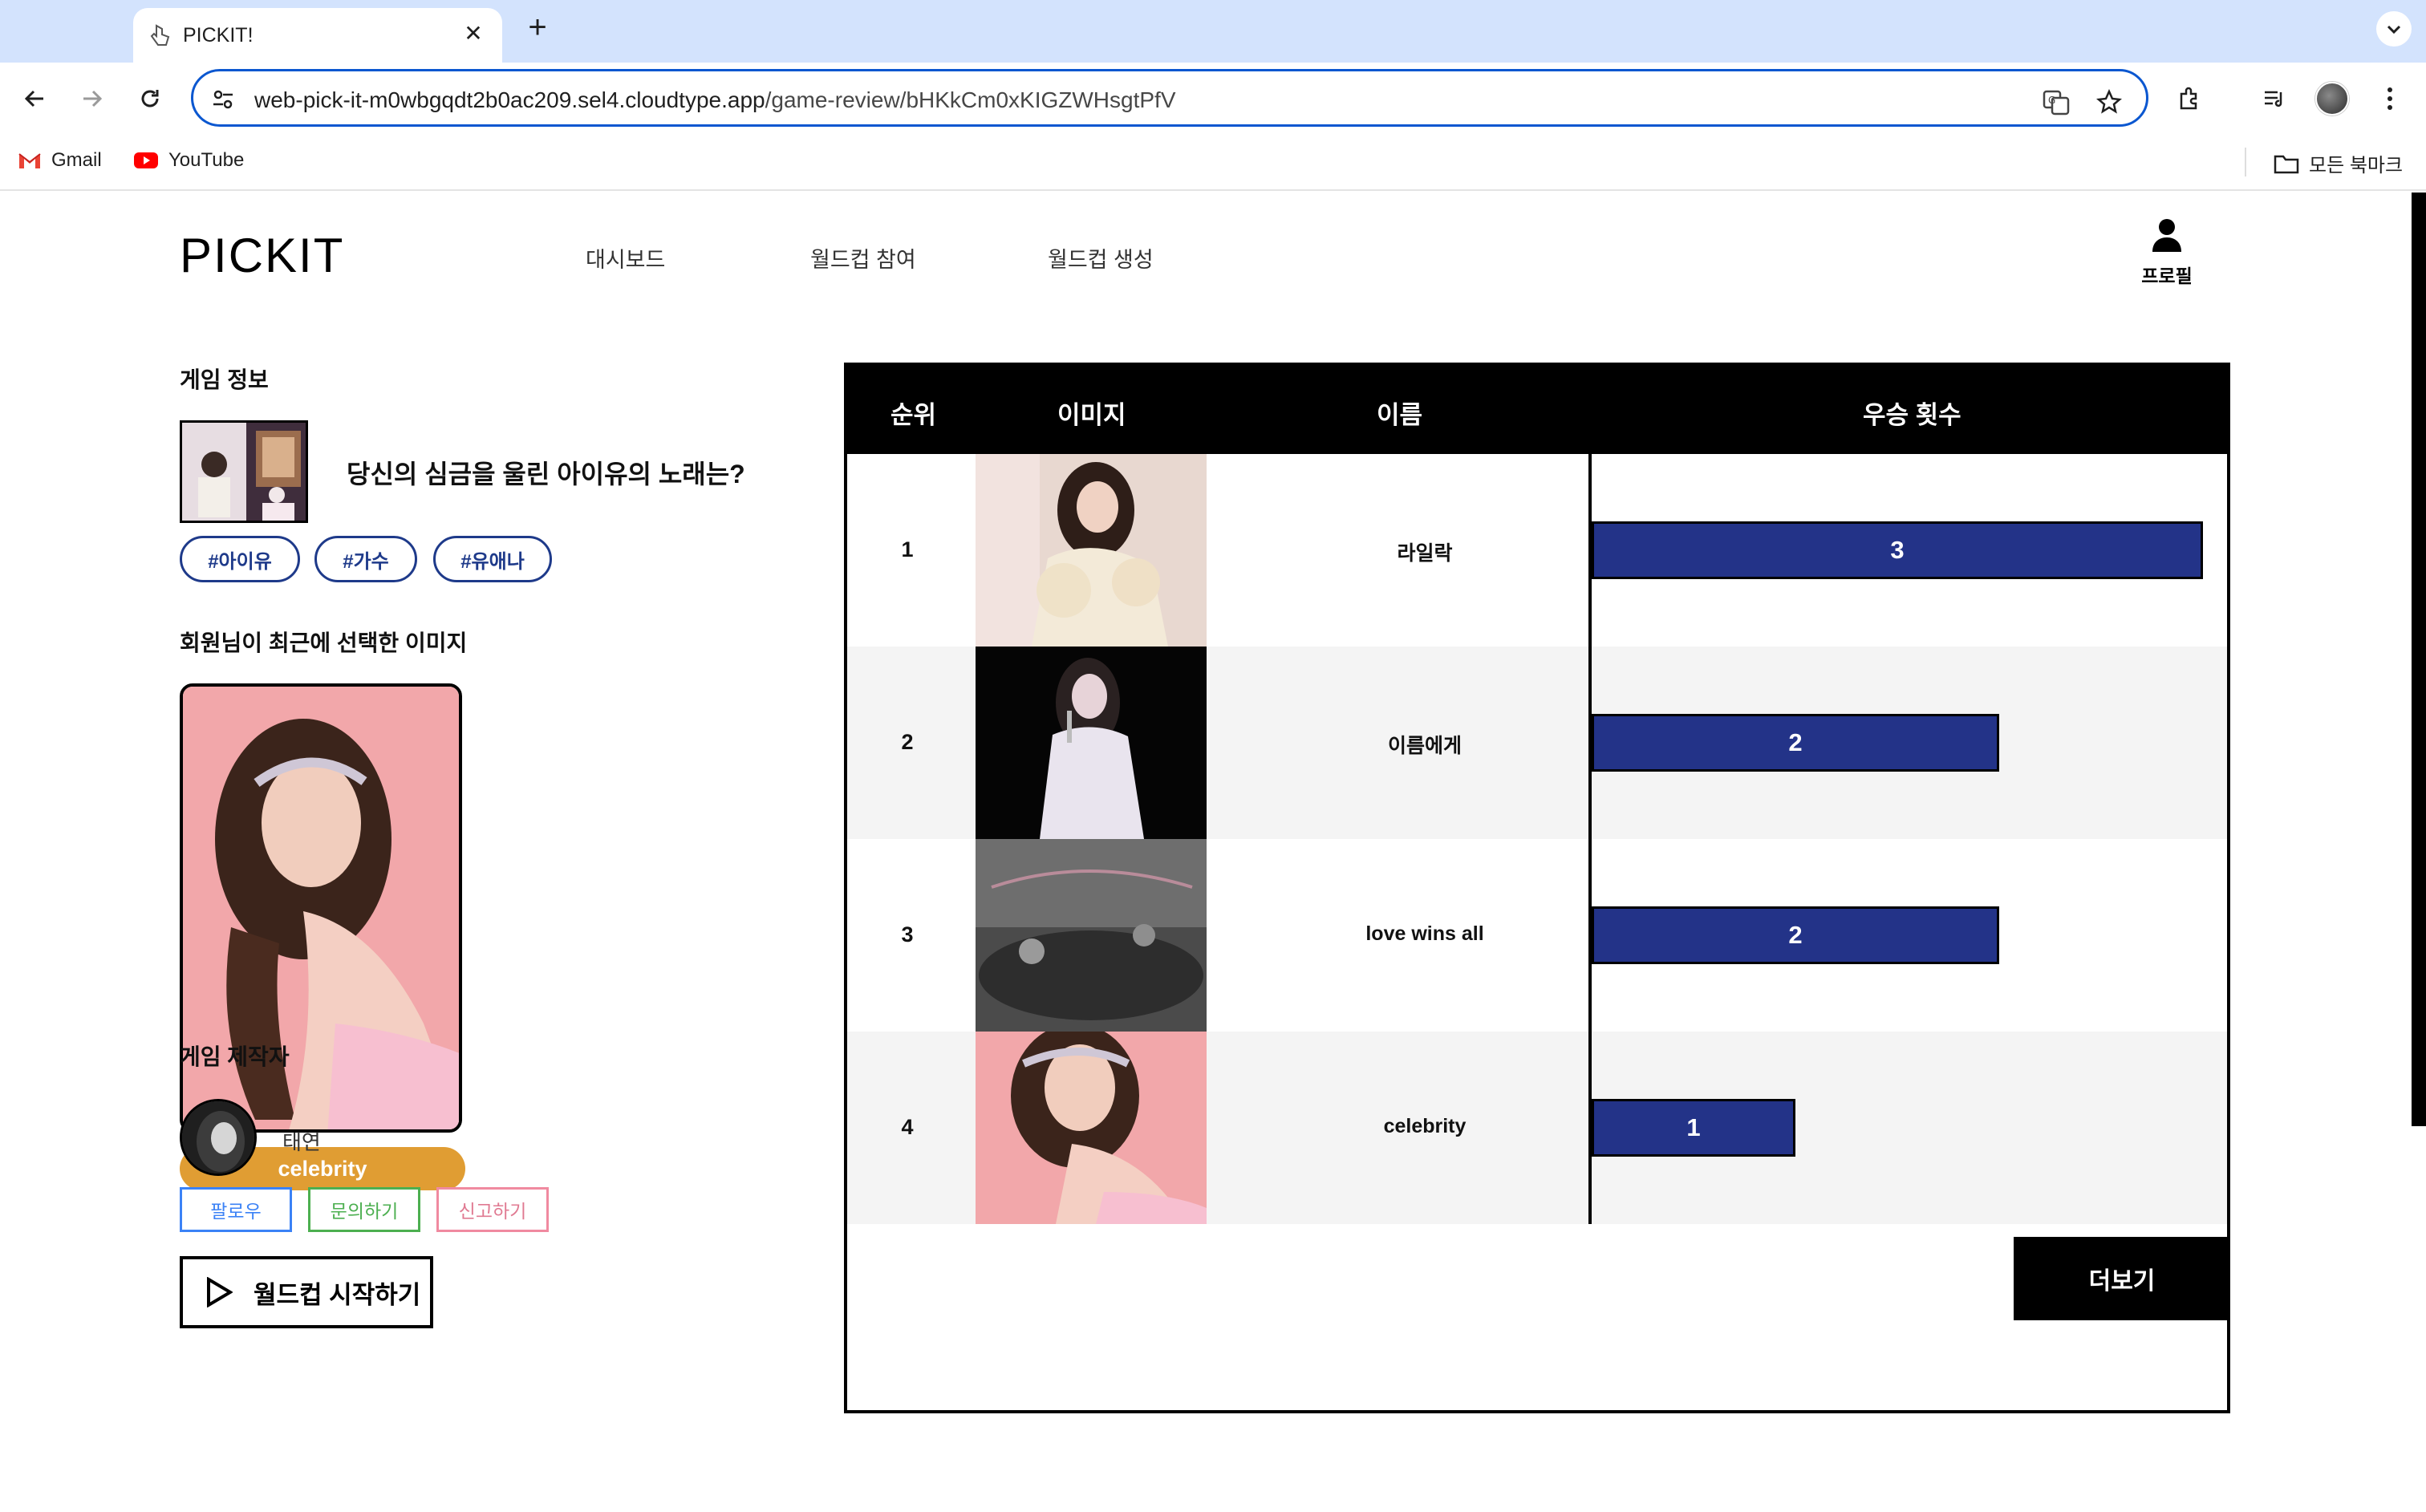 This screenshot has width=2426, height=1512. I want to click on table-row: 2 이름에게 2, so click(1537, 743).